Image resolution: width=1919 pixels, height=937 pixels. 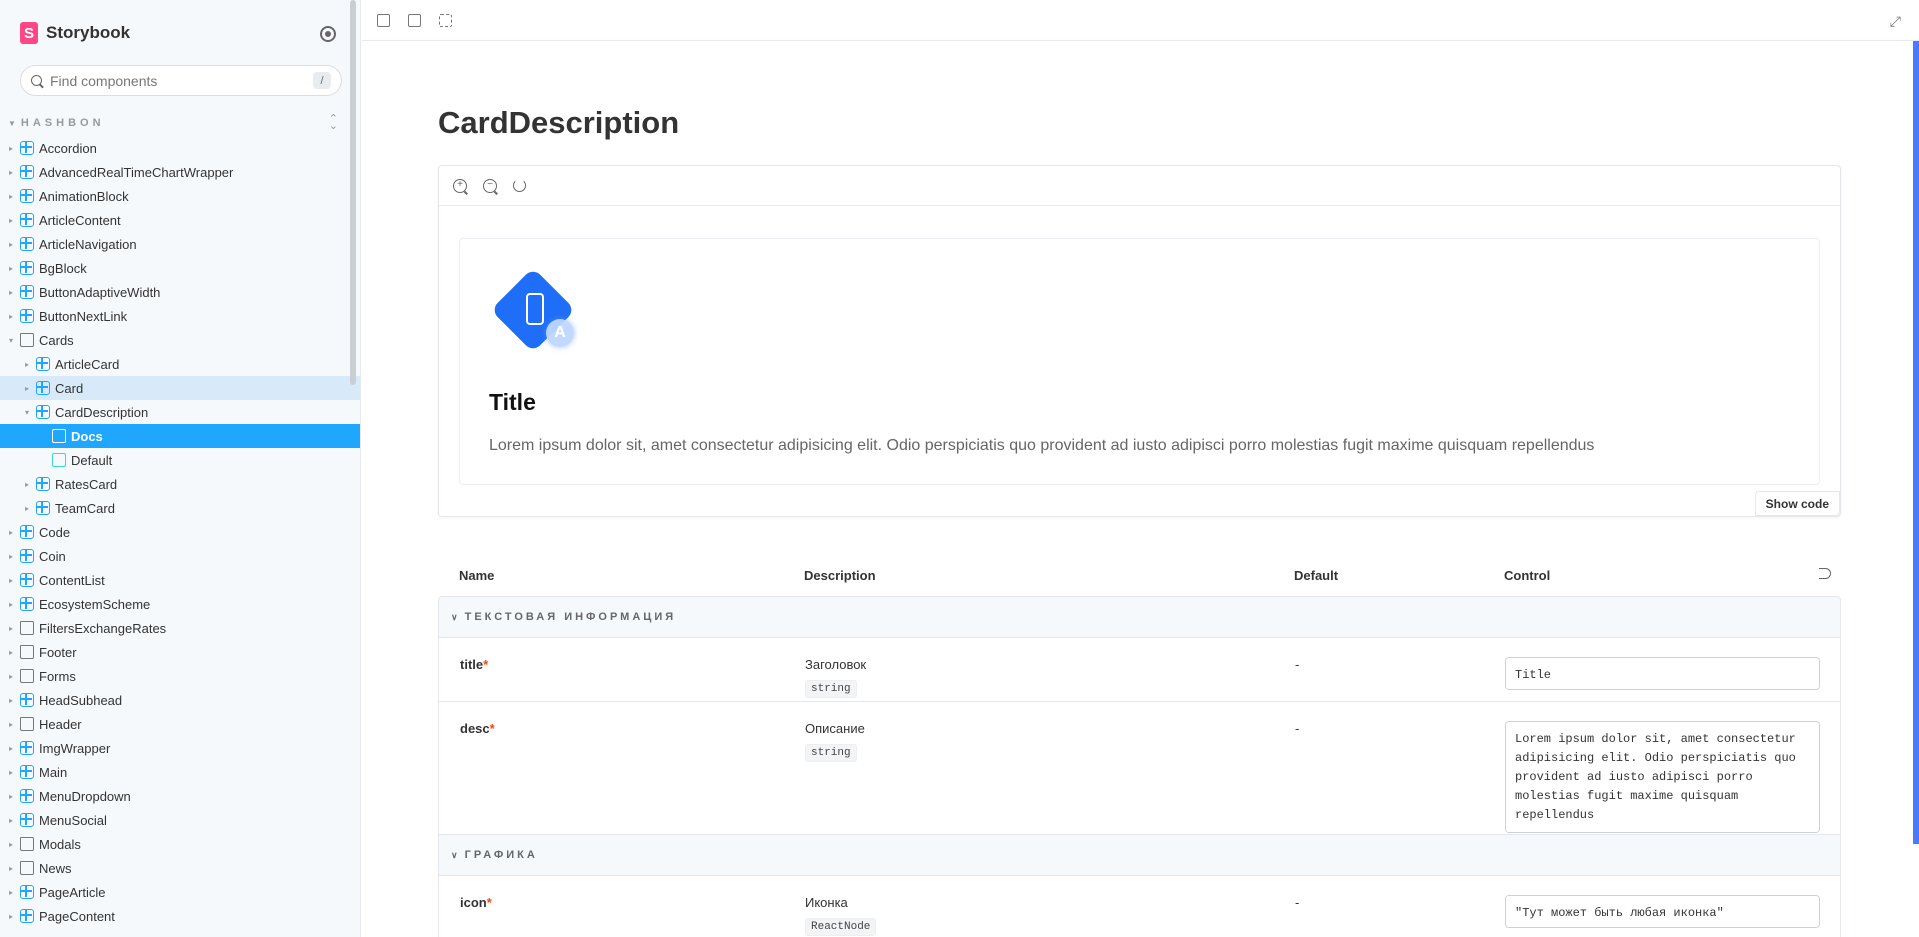 I want to click on sidebar-item-menusocial: ▸ MenuSocial, so click(x=180, y=820).